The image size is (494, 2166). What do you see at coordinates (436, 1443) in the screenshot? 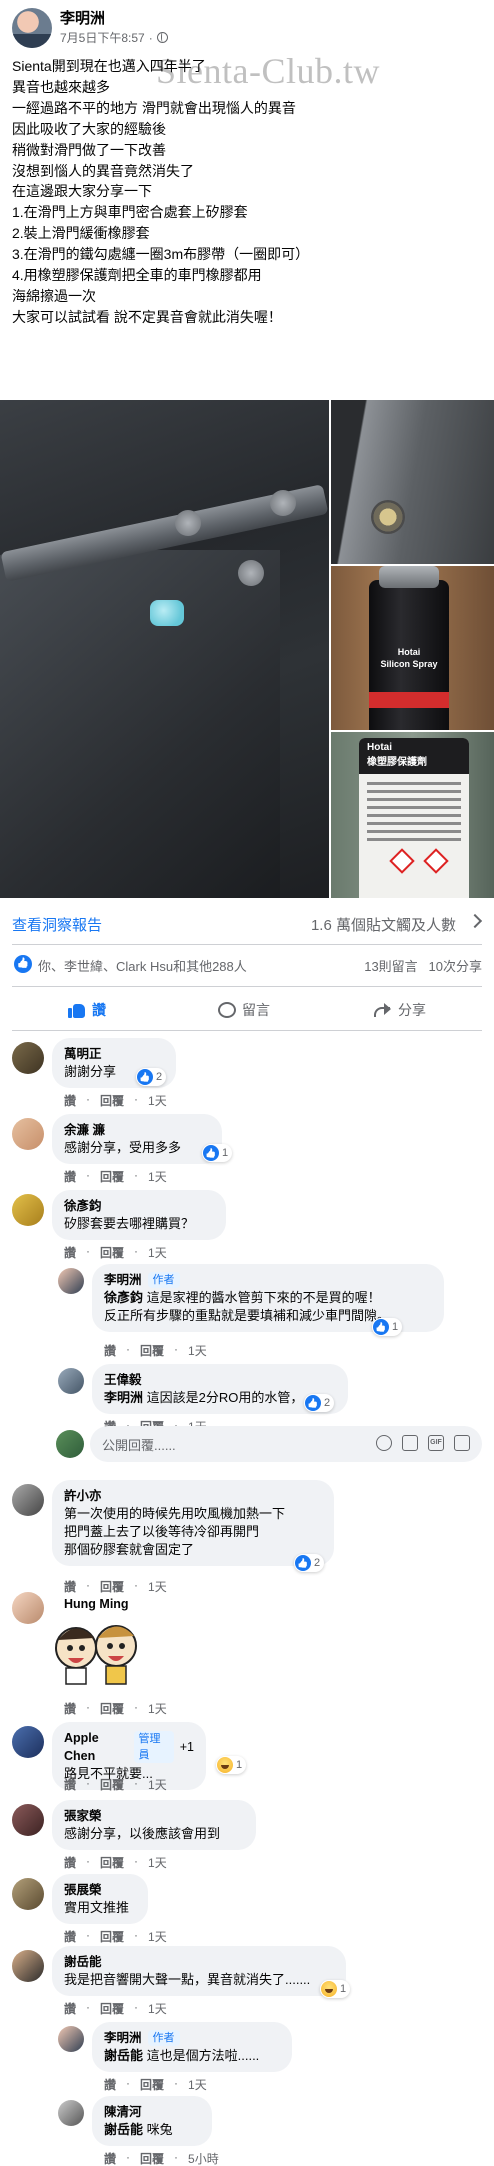
I see `gif-icon: GIF` at bounding box center [436, 1443].